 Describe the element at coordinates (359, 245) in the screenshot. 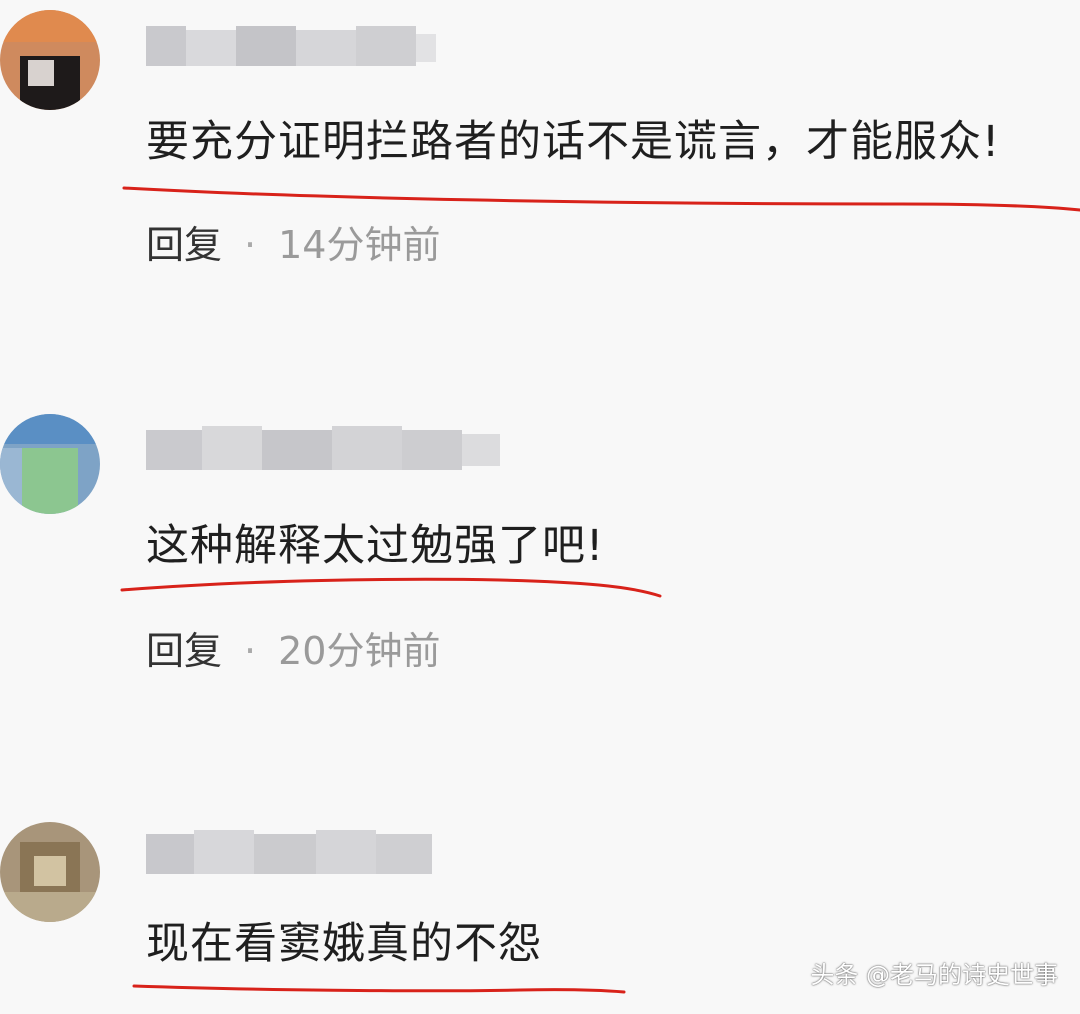

I see `timestamp: 14分钟前` at that location.